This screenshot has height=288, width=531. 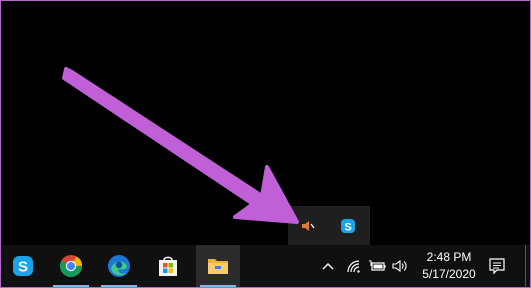 I want to click on clock-date: 5/17/2020, so click(x=449, y=274).